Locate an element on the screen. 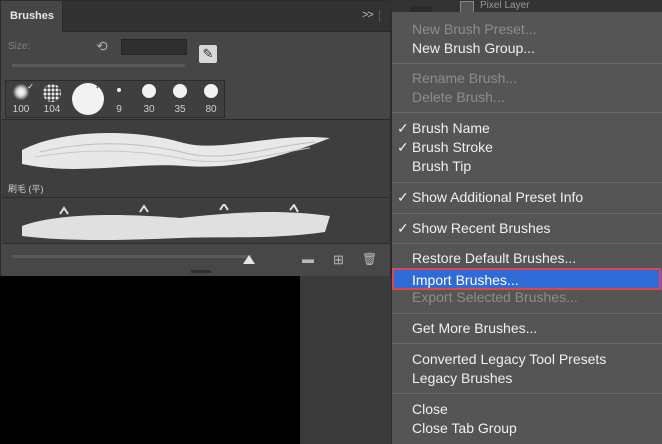 This screenshot has width=662, height=444. panel-resize-grip is located at coordinates (201, 271).